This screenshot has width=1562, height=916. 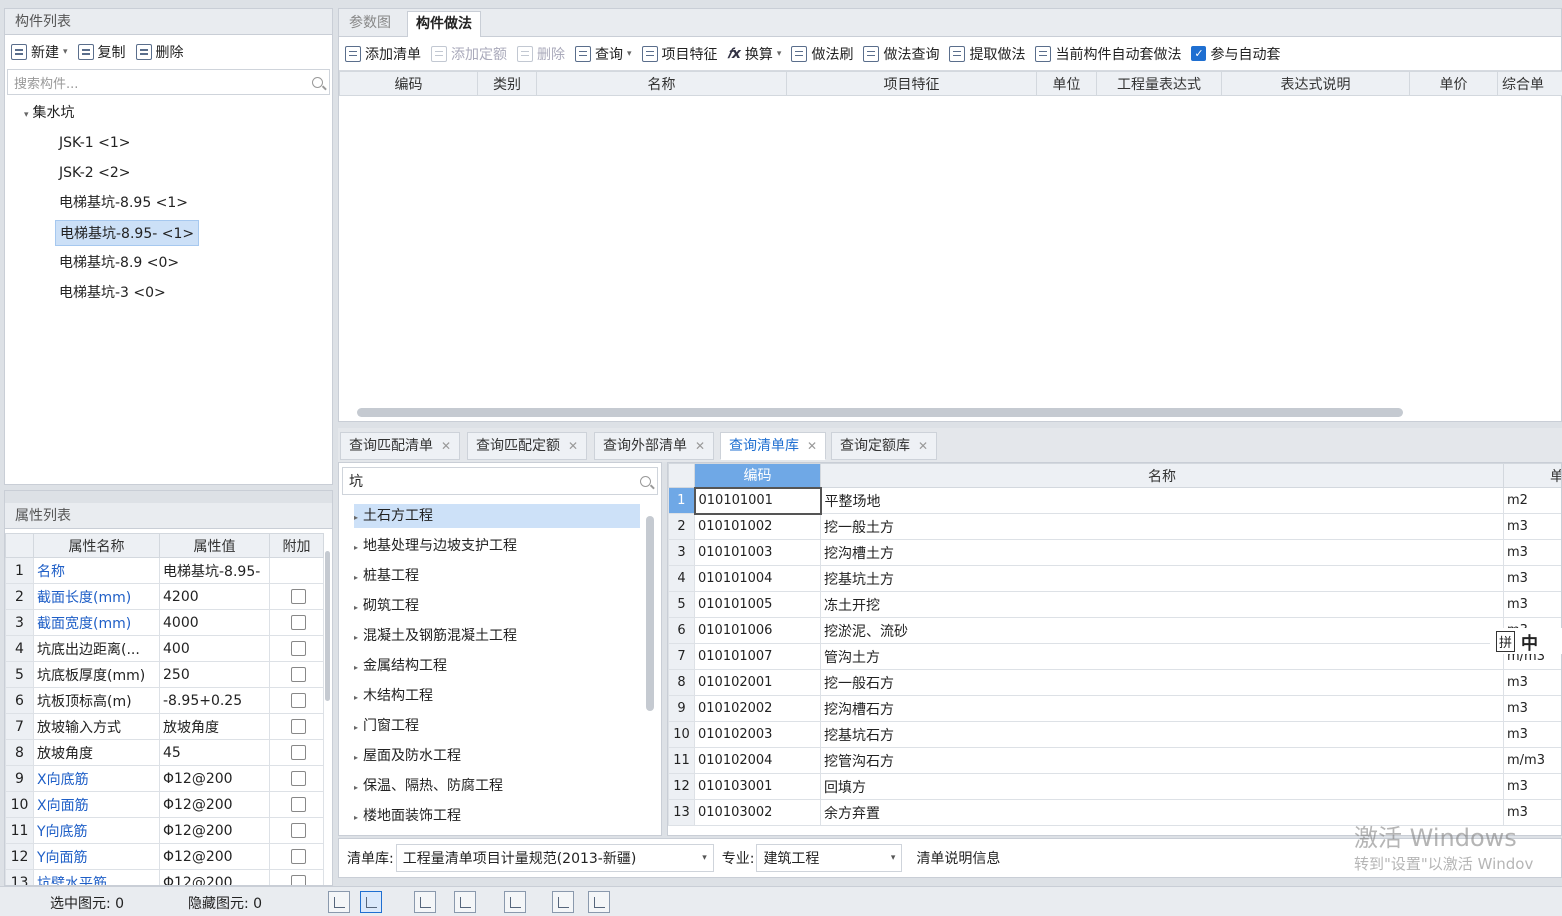 I want to click on major-select: 建筑工程 ▾, so click(x=829, y=858).